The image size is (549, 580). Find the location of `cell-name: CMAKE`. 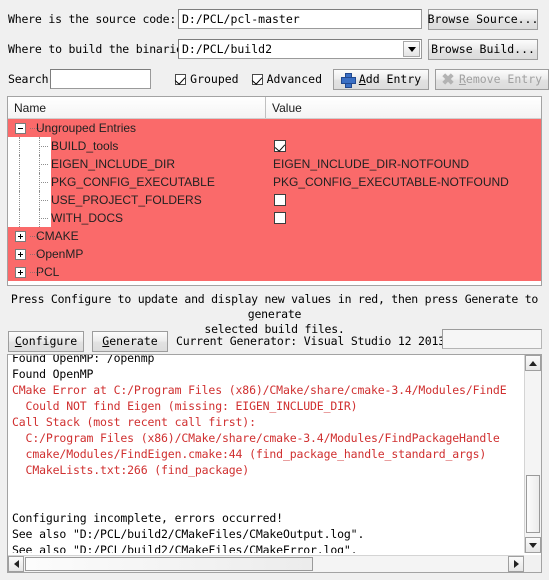

cell-name: CMAKE is located at coordinates (137, 236).